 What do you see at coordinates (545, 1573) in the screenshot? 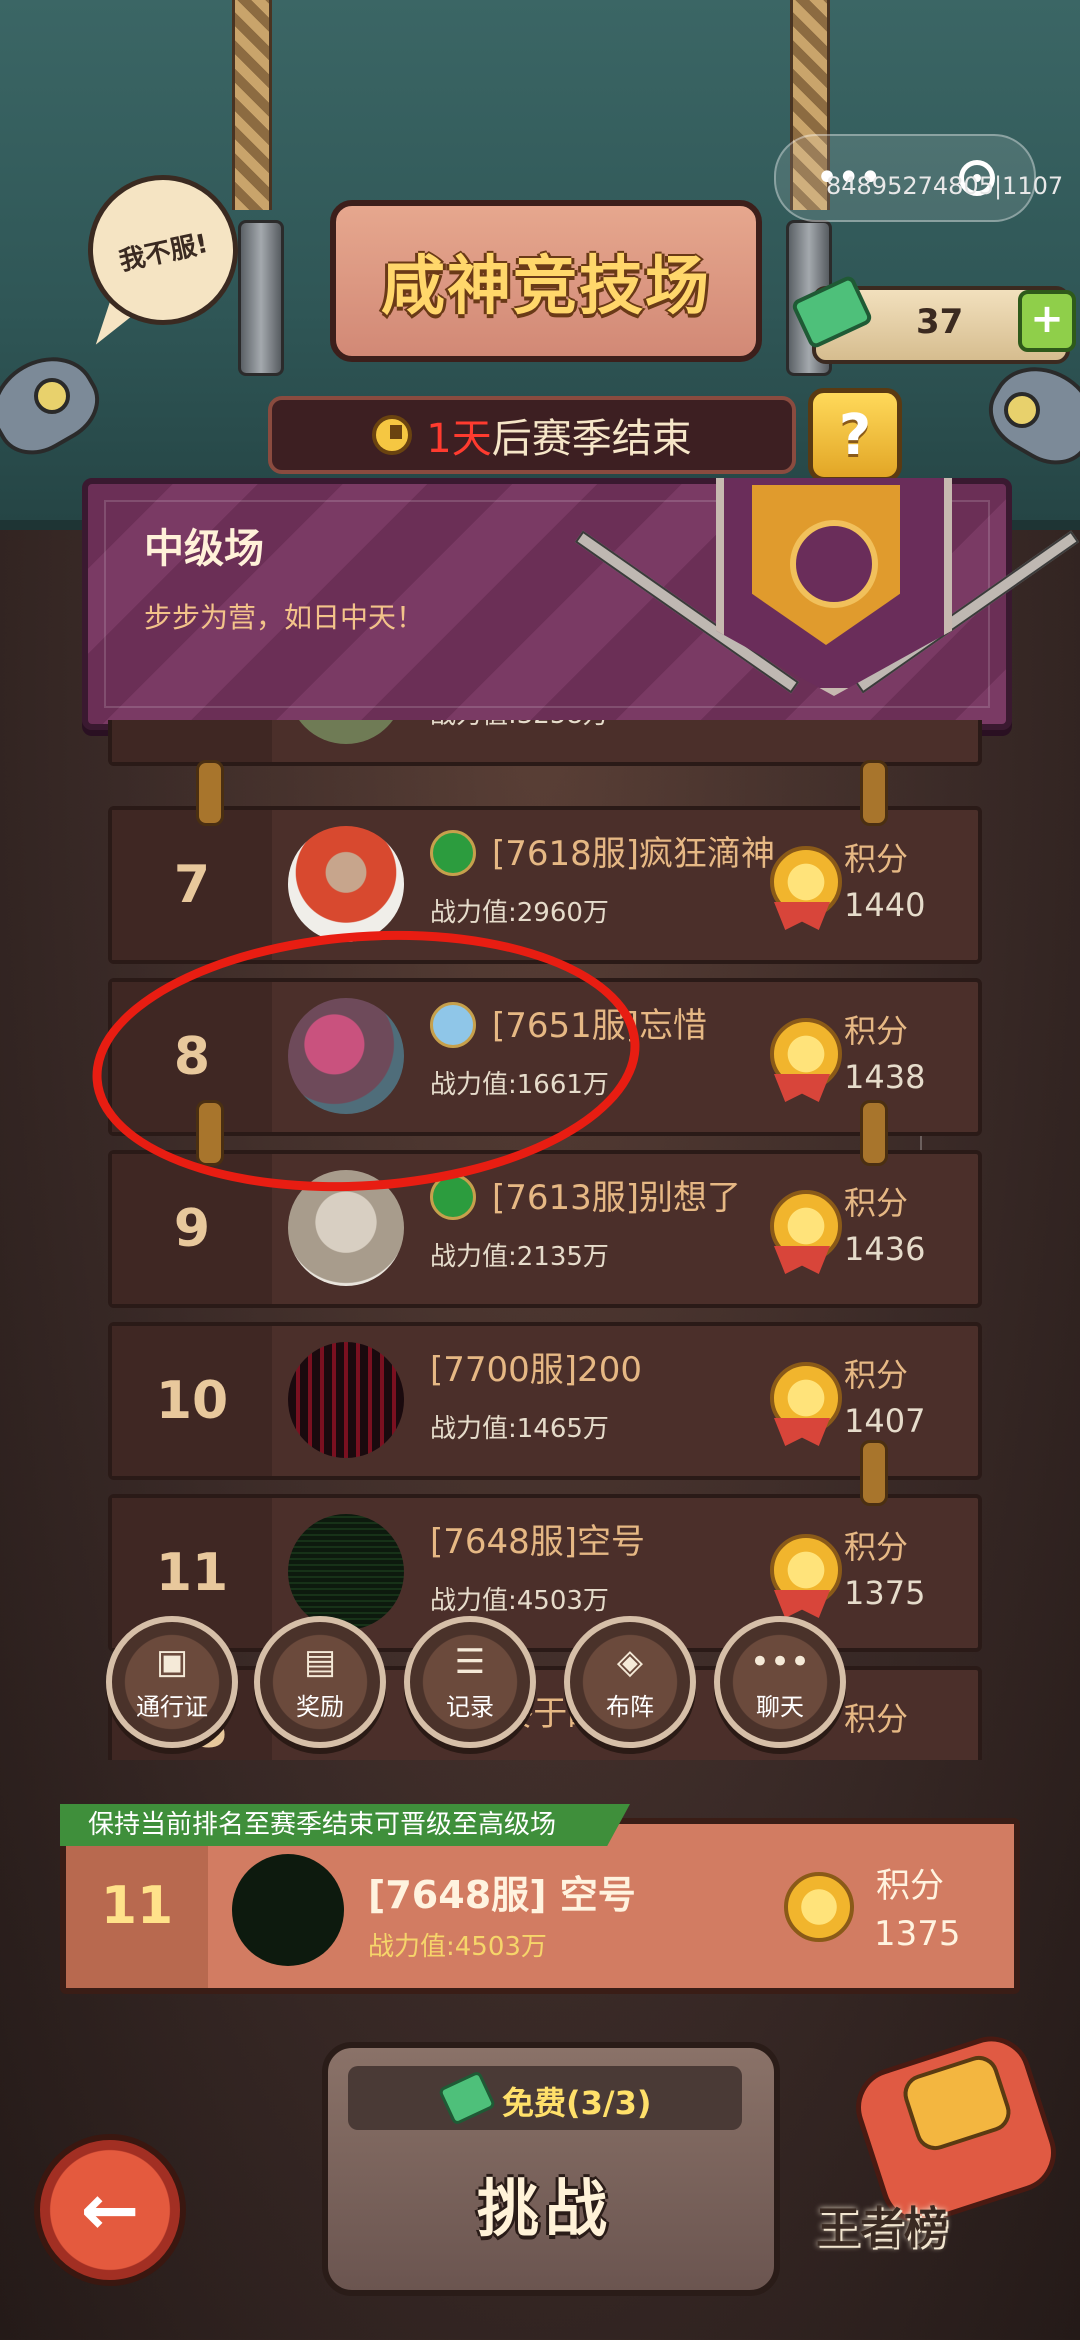
I see `list-item: 11 [7648服]空号 战力值:4503万 积分 1375` at bounding box center [545, 1573].